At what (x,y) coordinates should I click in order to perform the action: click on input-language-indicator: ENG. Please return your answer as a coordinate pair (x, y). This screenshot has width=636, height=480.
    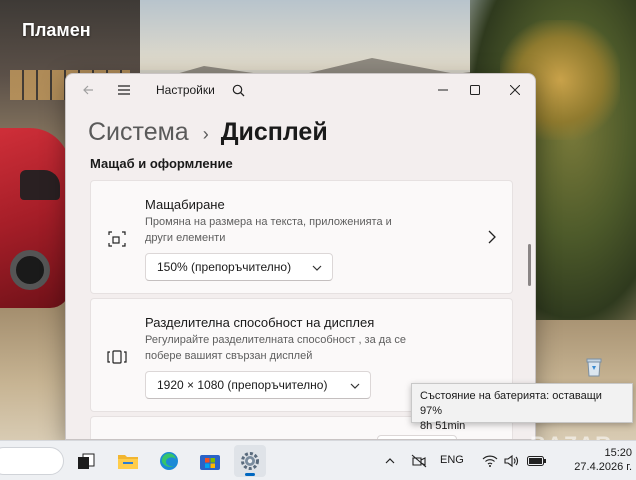
    Looking at the image, I should click on (452, 460).